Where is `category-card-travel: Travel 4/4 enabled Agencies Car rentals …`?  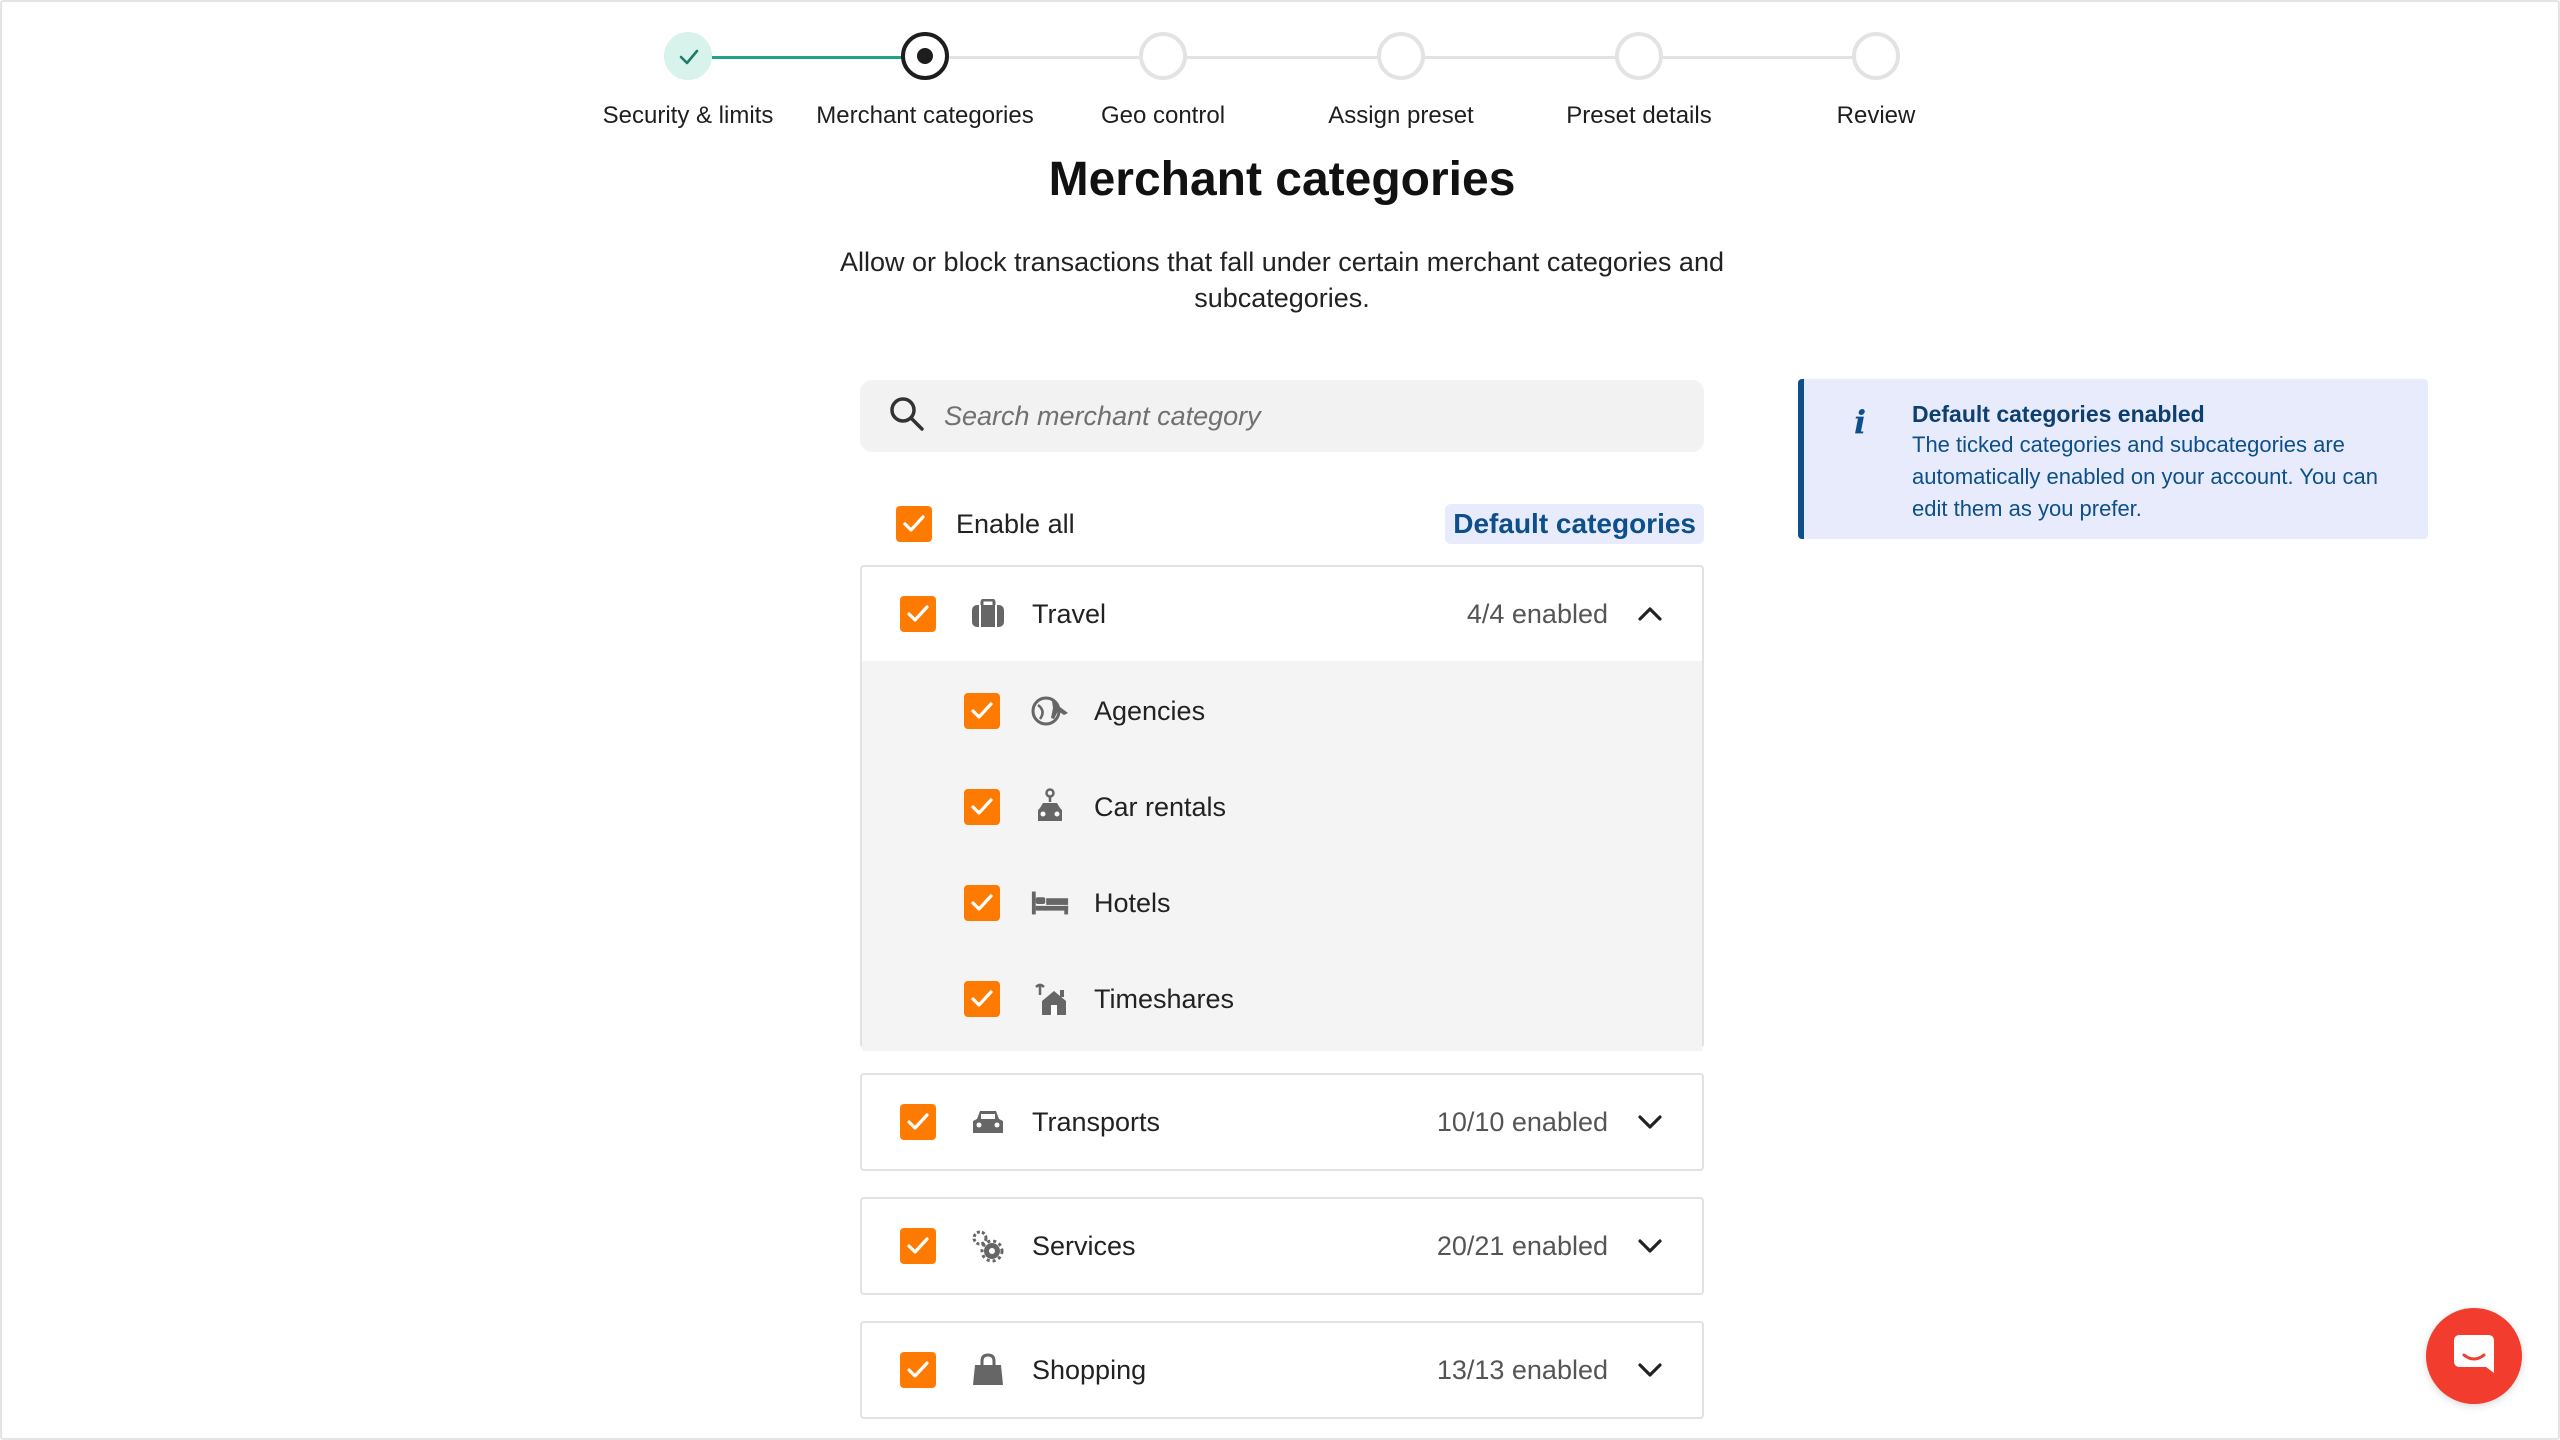 category-card-travel: Travel 4/4 enabled Agencies Car rentals … is located at coordinates (1282, 808).